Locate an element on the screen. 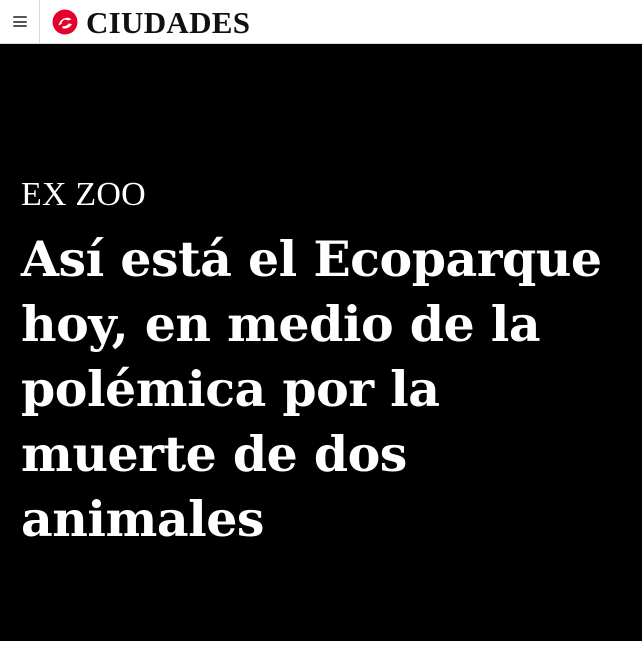  article-kicker: EX ZOO is located at coordinates (83, 194).